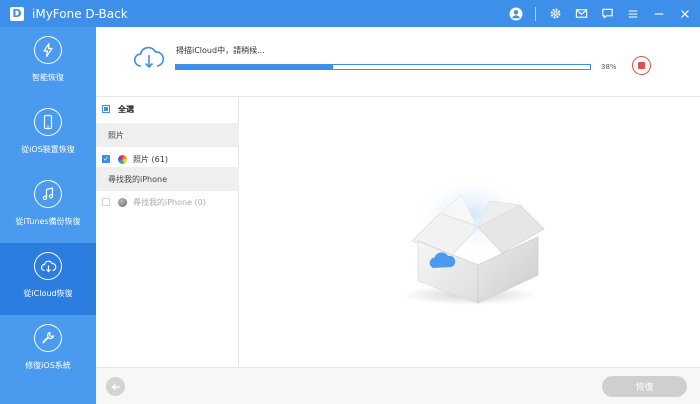 Image resolution: width=700 pixels, height=404 pixels. I want to click on category-header: 照片, so click(167, 135).